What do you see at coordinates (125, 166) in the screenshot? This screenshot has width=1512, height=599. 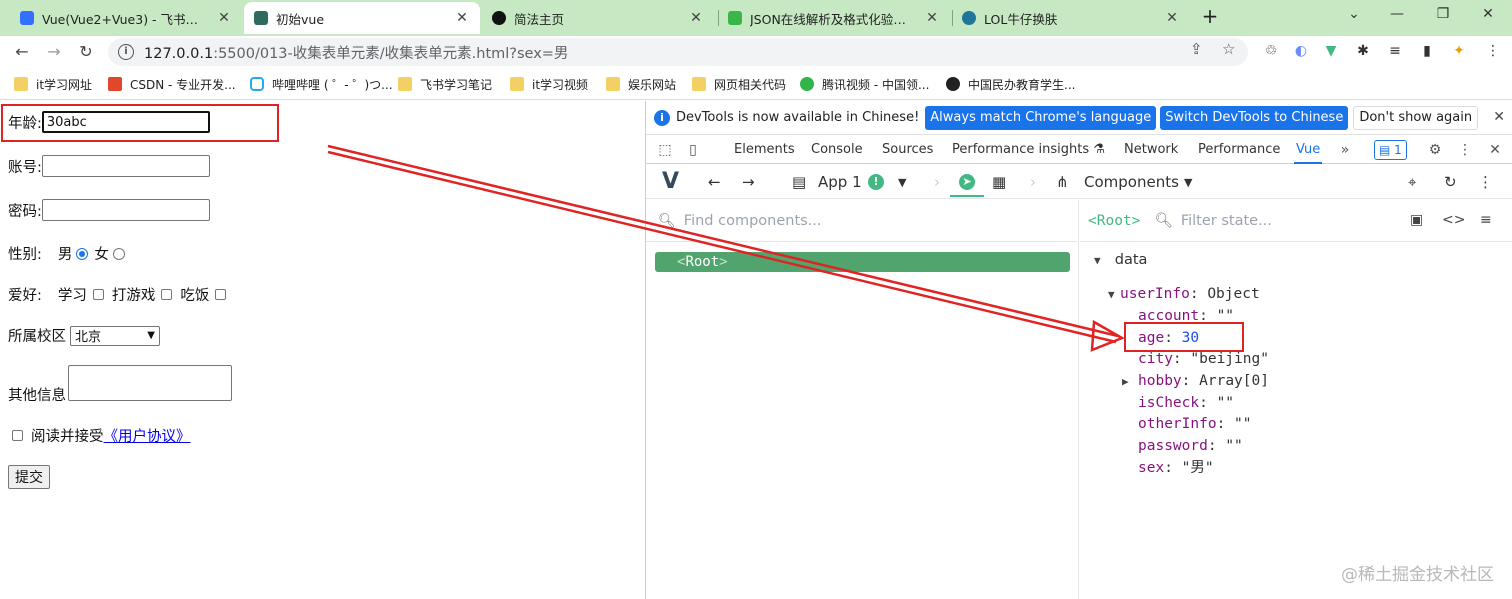 I see `account-input` at bounding box center [125, 166].